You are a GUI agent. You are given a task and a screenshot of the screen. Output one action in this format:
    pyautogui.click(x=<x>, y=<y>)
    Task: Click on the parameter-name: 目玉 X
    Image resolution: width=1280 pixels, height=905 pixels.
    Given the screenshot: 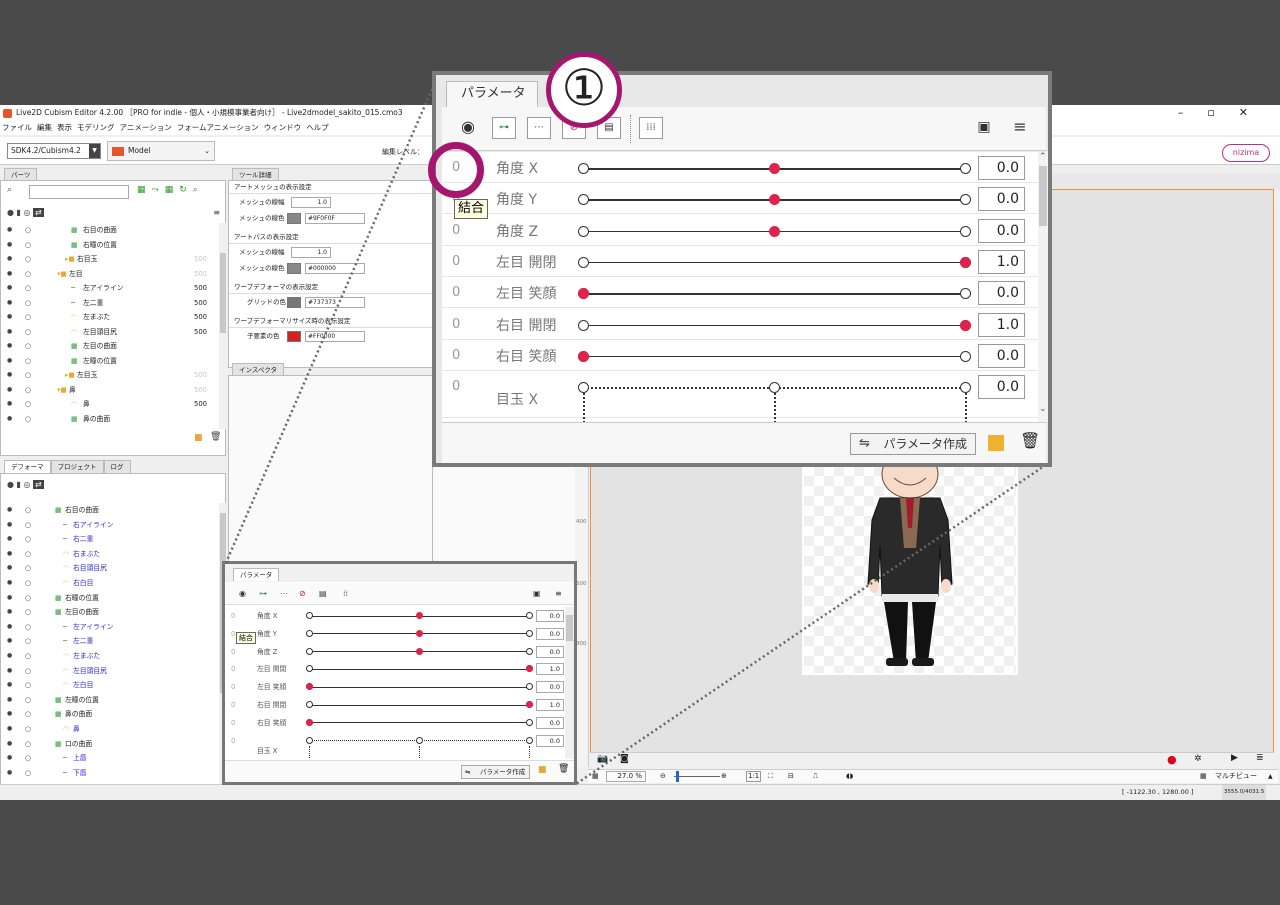 What is the action you would take?
    pyautogui.click(x=517, y=400)
    